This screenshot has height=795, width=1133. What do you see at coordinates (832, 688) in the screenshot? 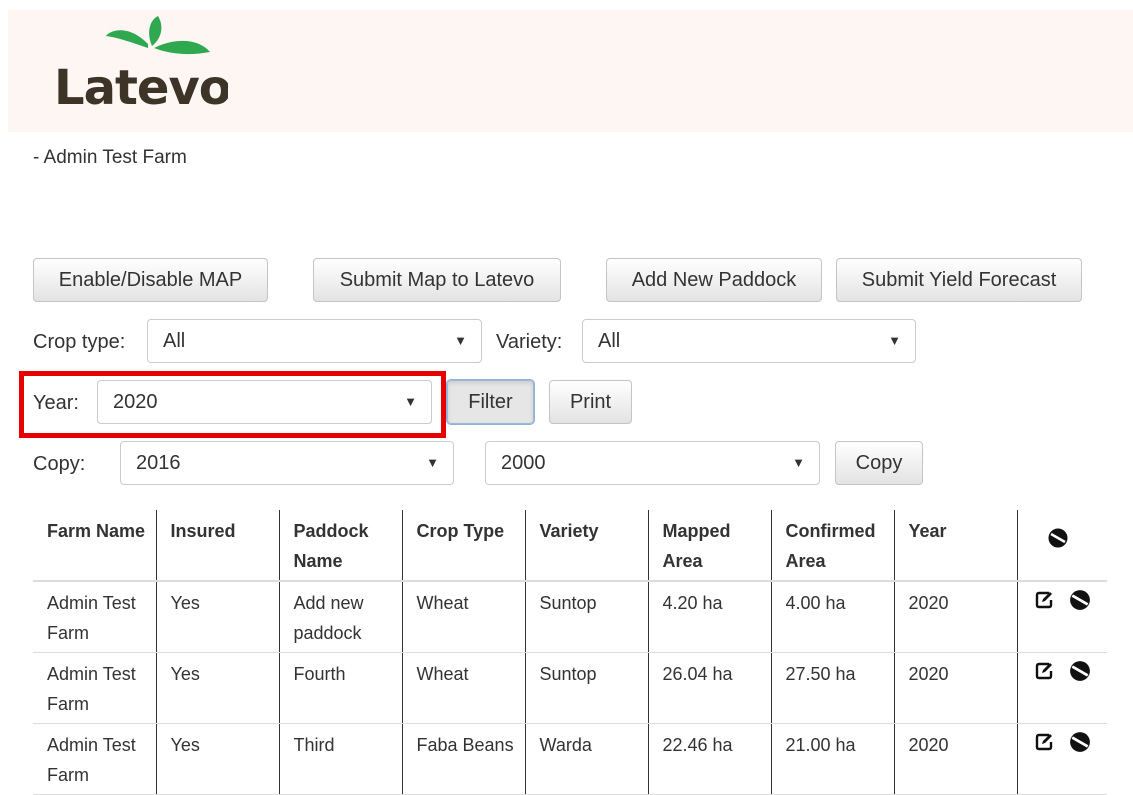
I see `cell-confirmed-area: 27.50 ha` at bounding box center [832, 688].